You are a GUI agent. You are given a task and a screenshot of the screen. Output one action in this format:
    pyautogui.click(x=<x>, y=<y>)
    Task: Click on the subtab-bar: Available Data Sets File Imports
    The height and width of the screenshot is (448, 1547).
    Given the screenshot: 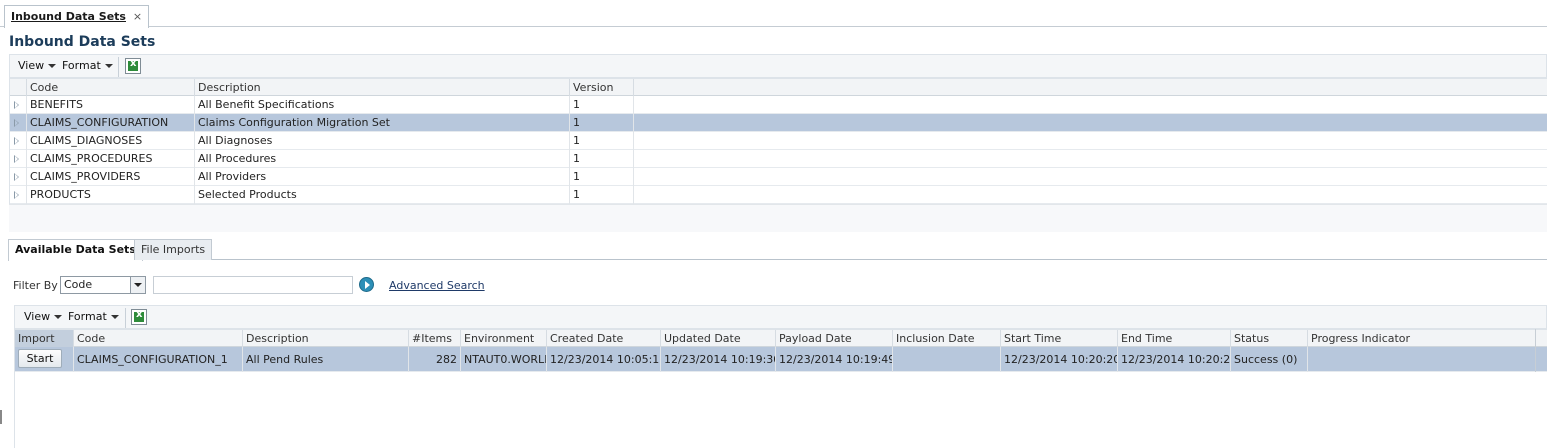 What is the action you would take?
    pyautogui.click(x=777, y=249)
    